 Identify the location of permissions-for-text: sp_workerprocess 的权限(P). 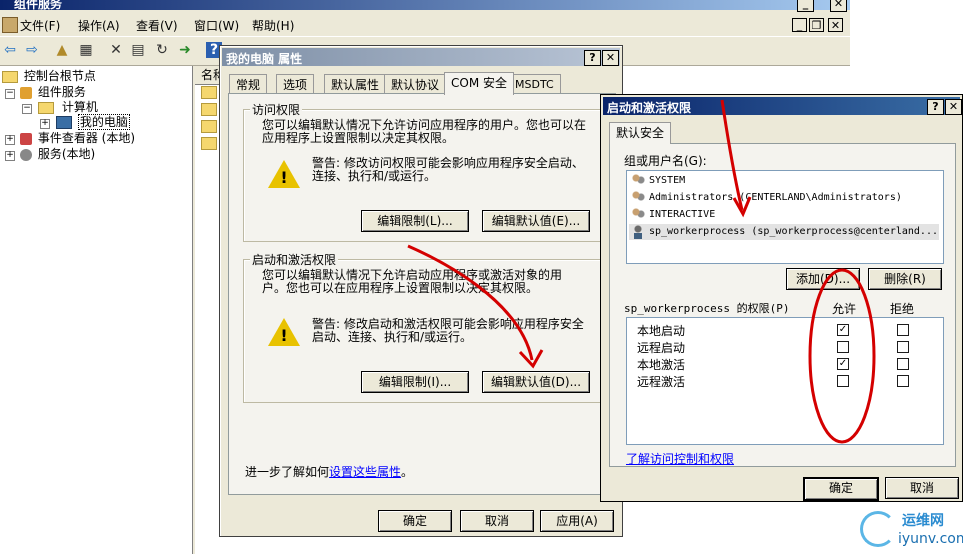
(707, 308).